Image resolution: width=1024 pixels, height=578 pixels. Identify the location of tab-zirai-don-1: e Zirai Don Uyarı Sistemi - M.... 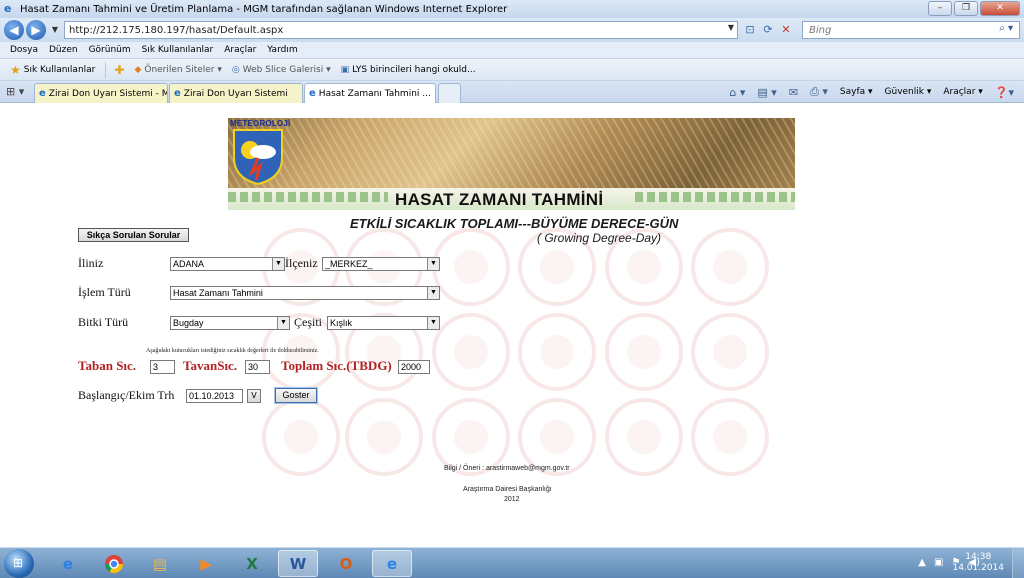
(101, 93).